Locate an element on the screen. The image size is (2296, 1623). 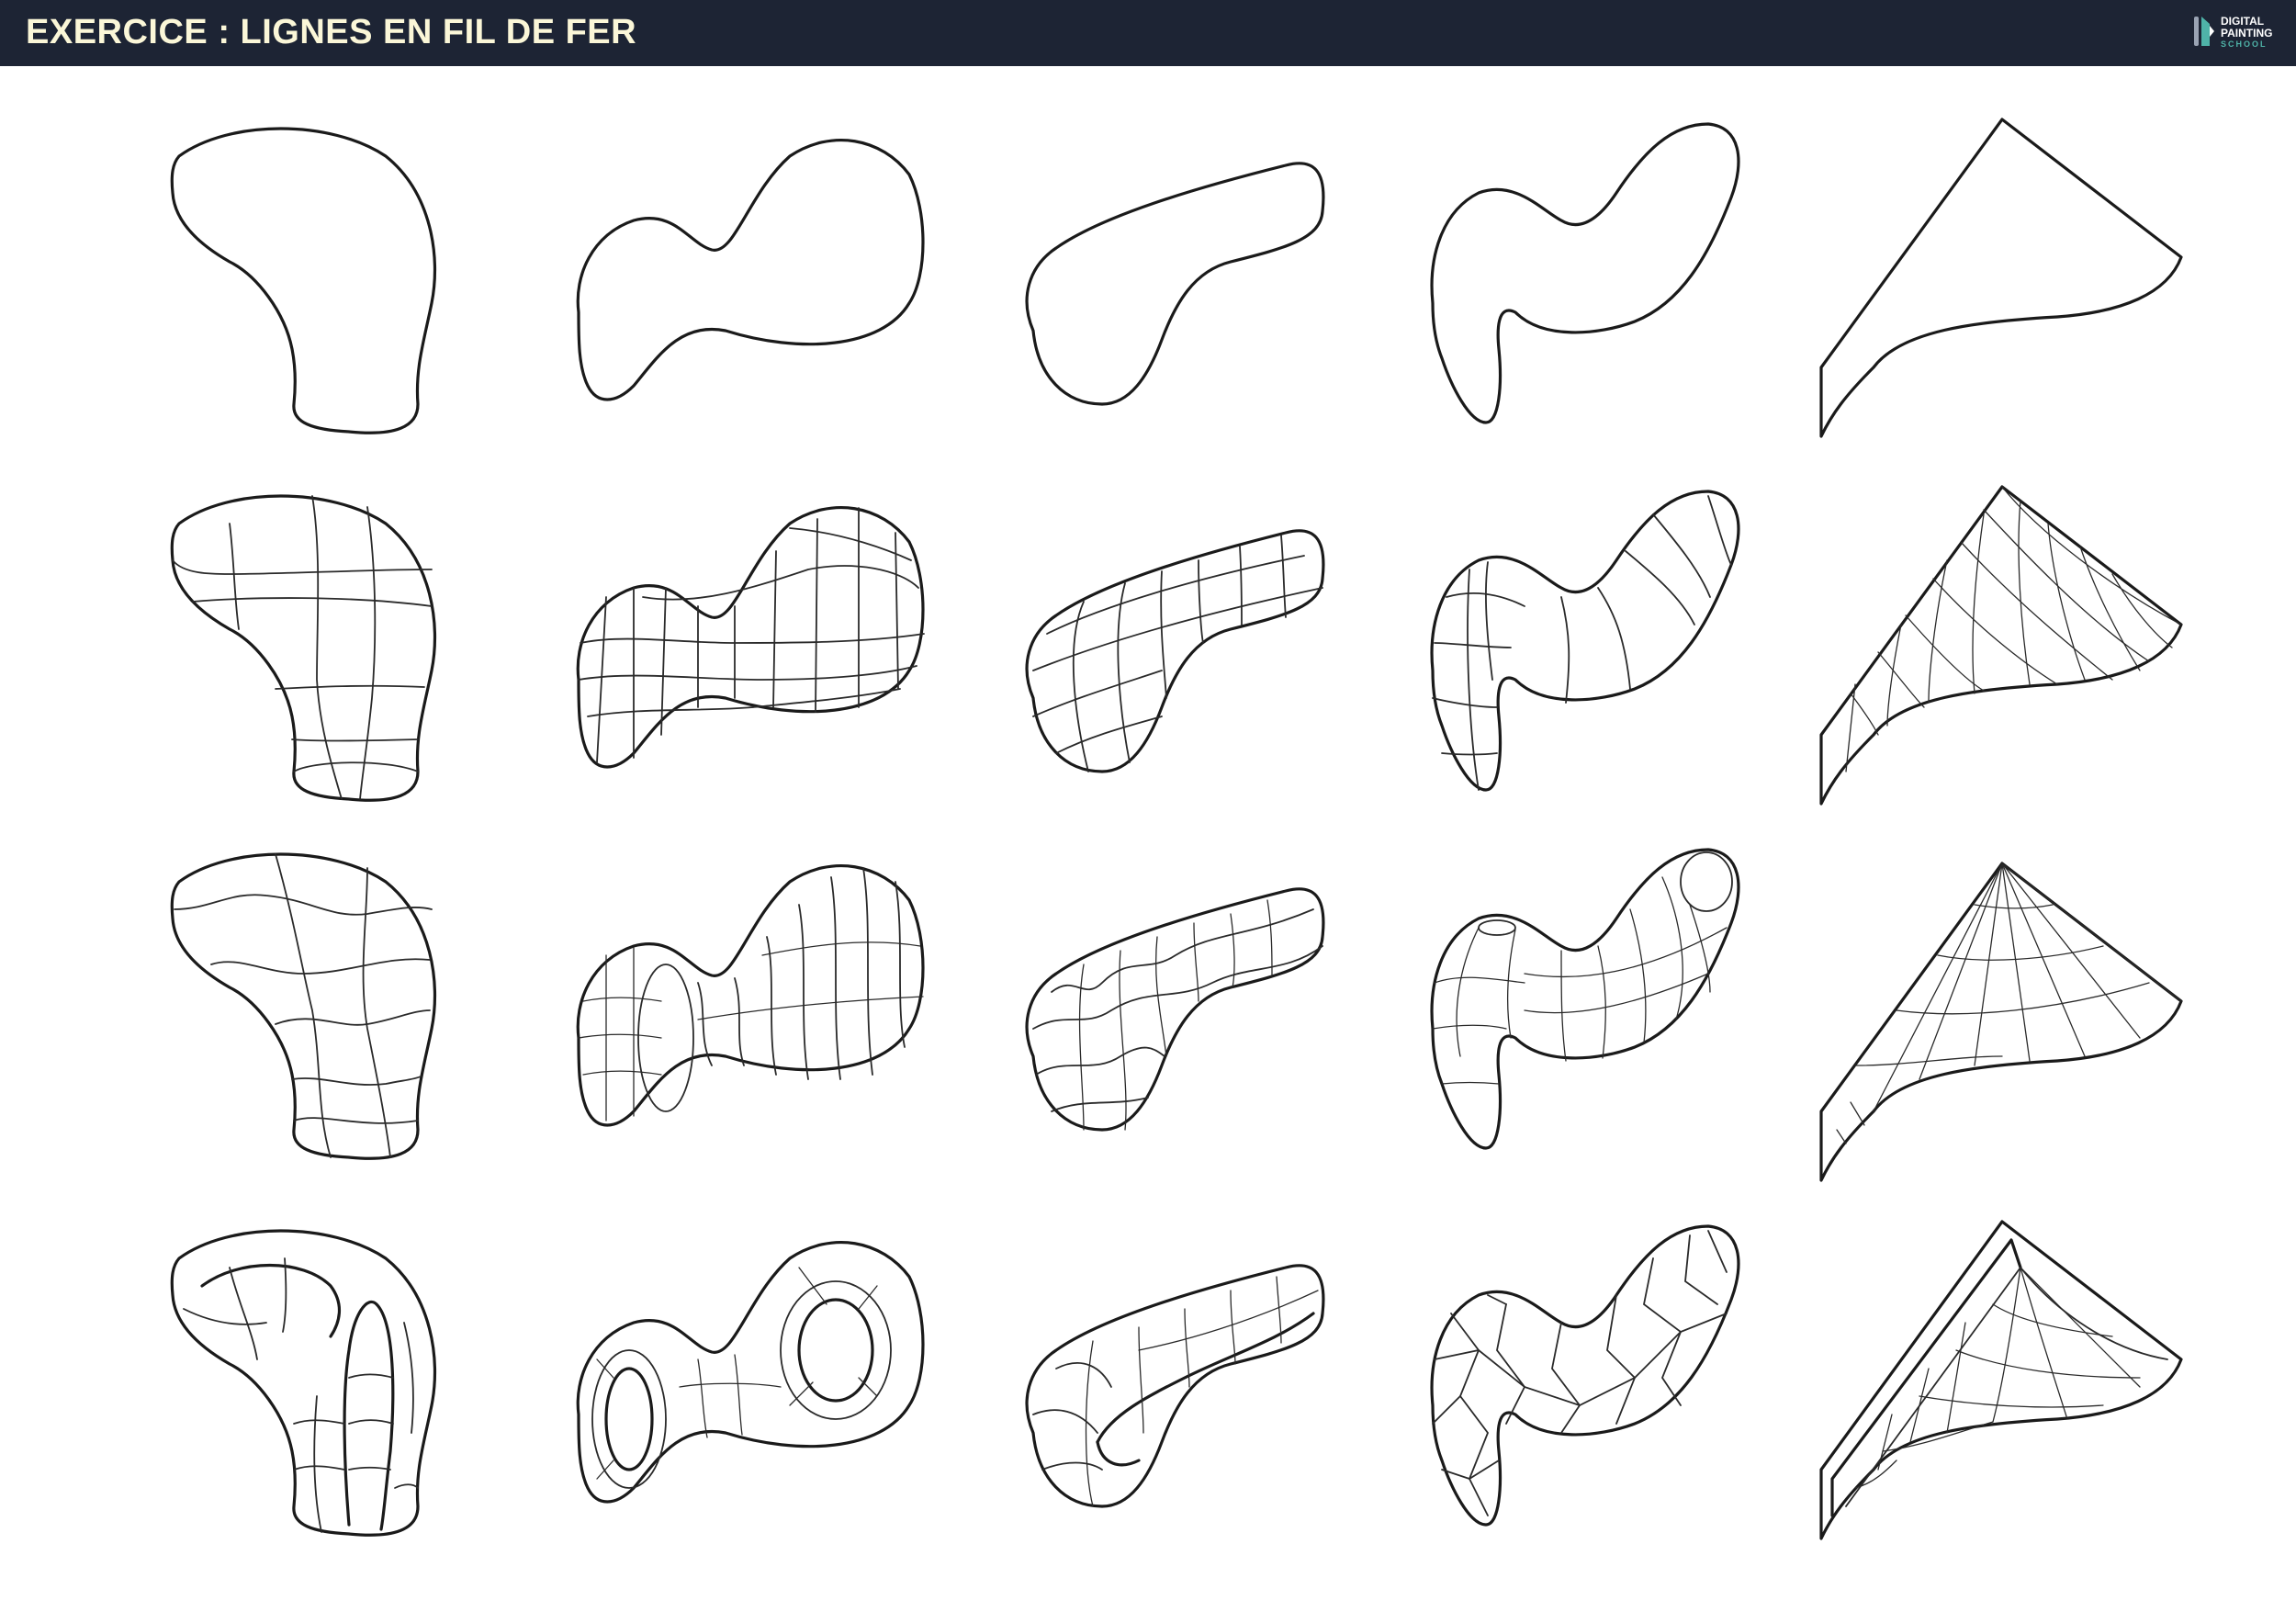
shape-4-outline is located at coordinates (1585, 273).